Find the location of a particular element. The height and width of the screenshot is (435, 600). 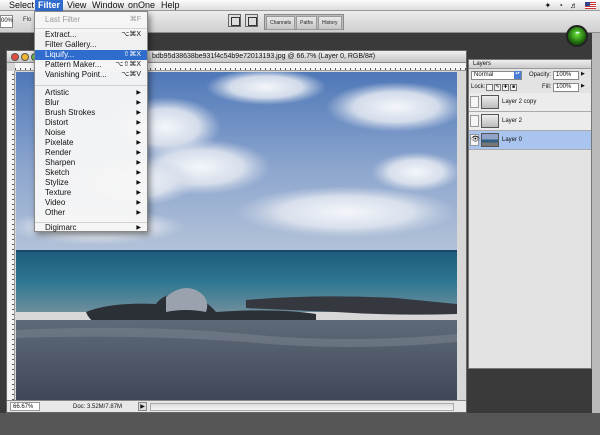

menu-item-sharpen: Sharpen ▶ is located at coordinates (91, 163).